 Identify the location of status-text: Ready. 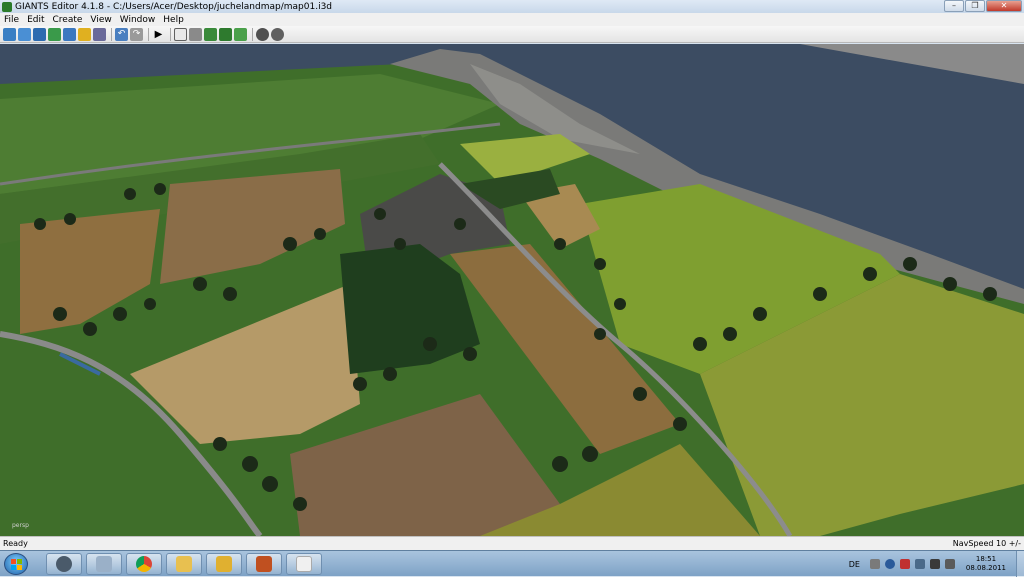
(15, 543).